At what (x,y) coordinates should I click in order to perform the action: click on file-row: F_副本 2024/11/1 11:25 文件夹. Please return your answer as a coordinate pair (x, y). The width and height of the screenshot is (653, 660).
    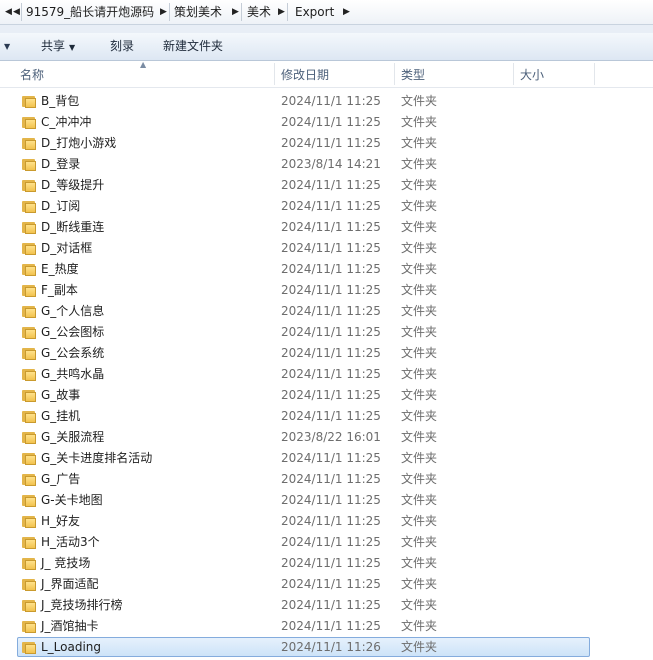
    Looking at the image, I should click on (326, 290).